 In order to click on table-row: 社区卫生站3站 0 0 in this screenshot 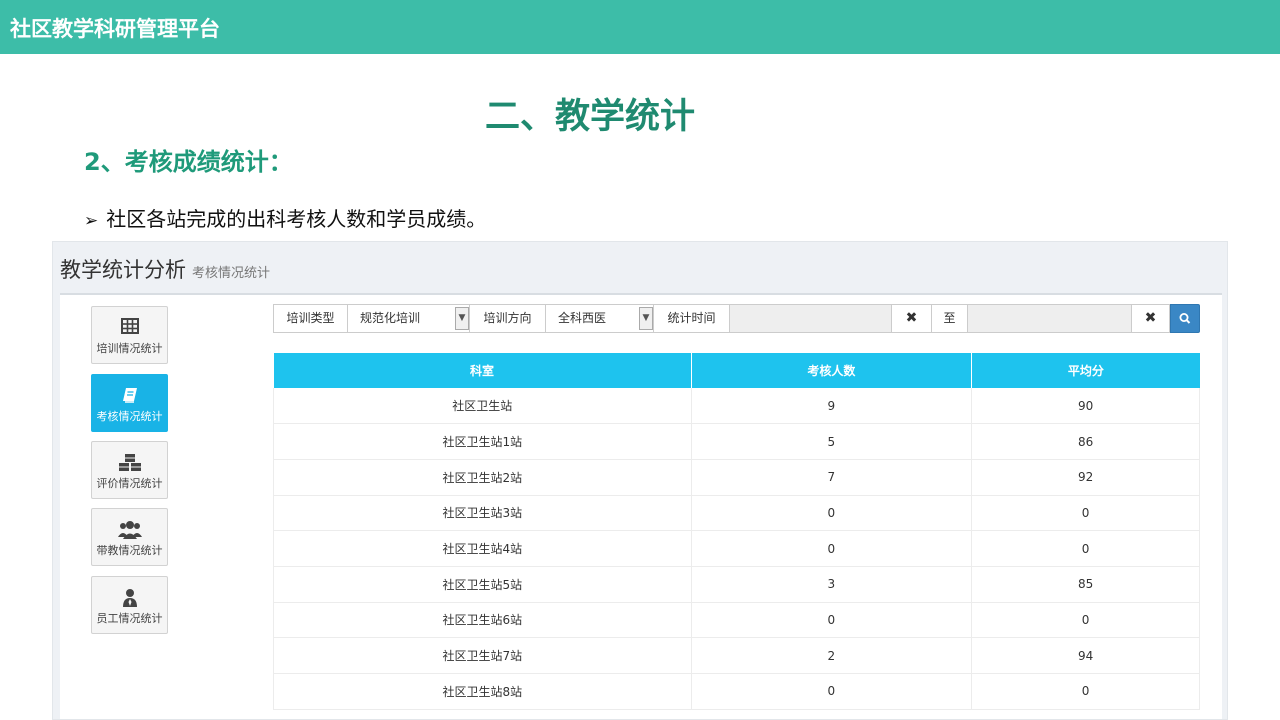, I will do `click(736, 513)`.